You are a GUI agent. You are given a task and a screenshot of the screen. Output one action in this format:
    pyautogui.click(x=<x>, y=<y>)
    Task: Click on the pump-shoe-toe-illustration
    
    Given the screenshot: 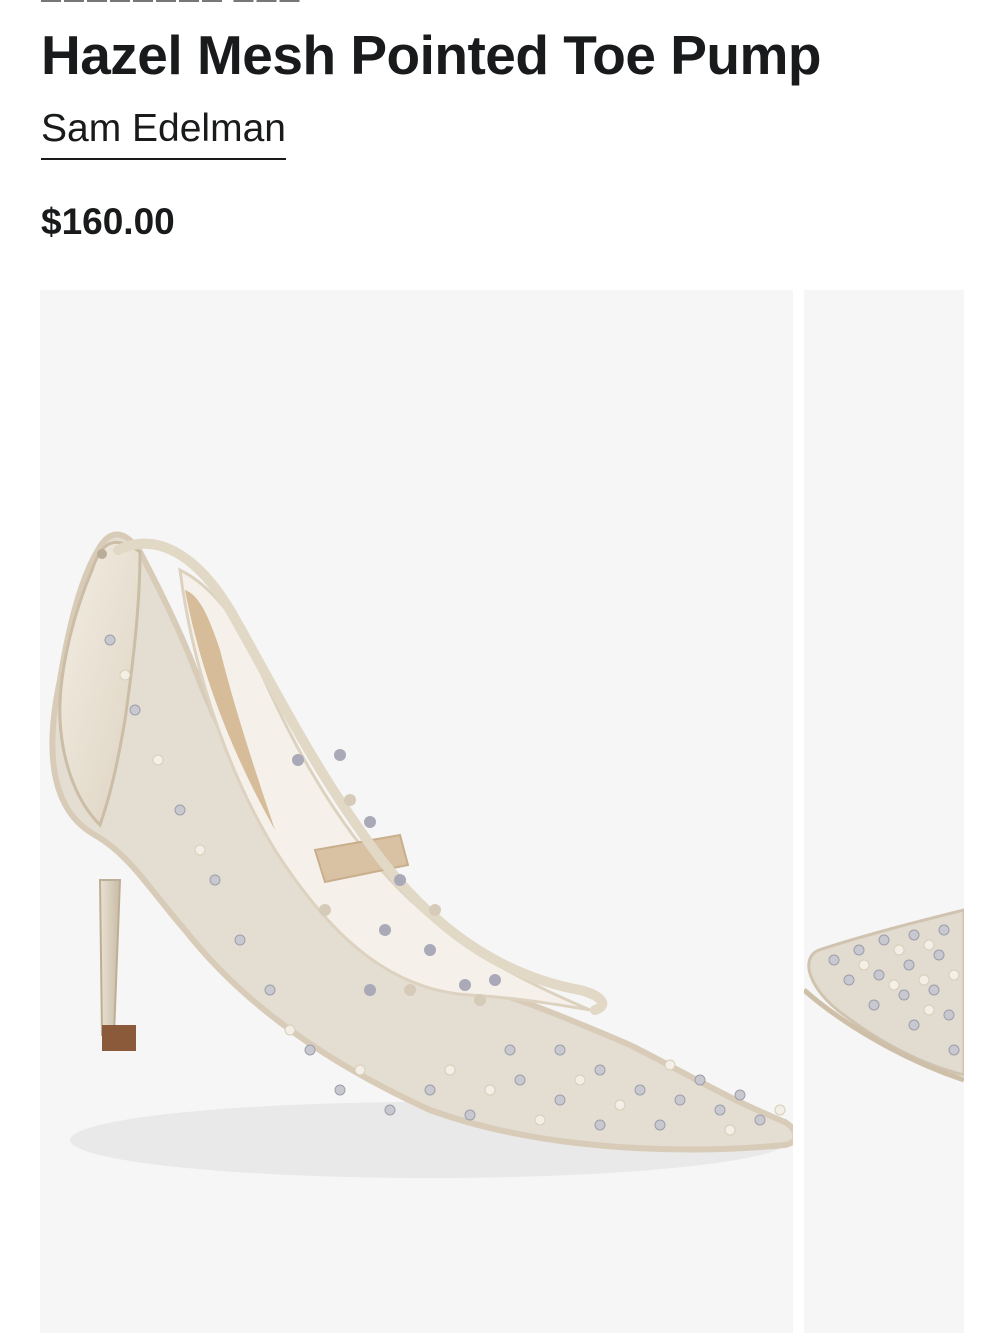 What is the action you would take?
    pyautogui.click(x=884, y=995)
    